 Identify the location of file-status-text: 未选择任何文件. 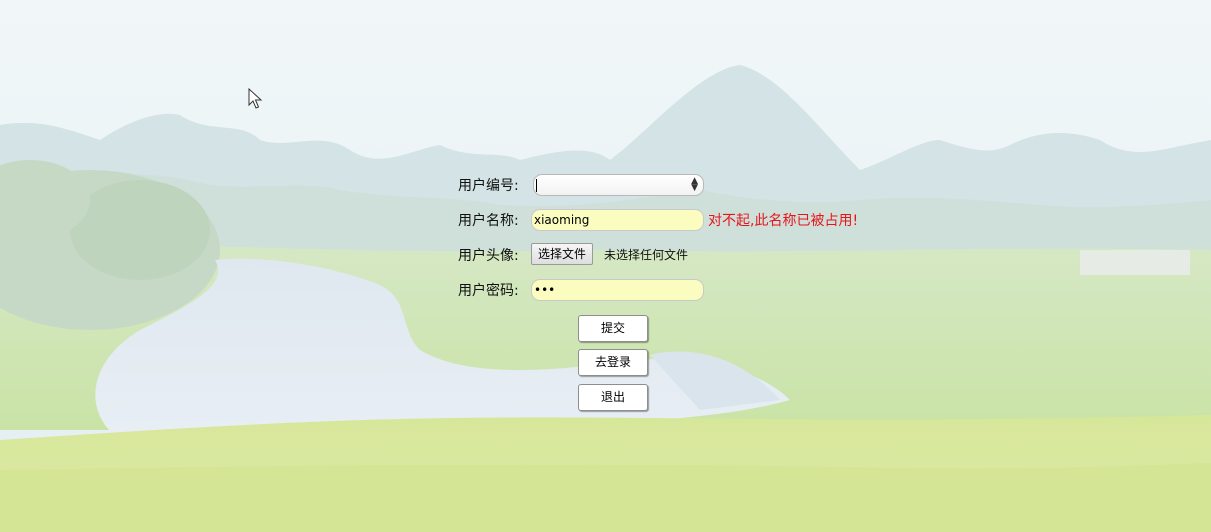
(646, 255).